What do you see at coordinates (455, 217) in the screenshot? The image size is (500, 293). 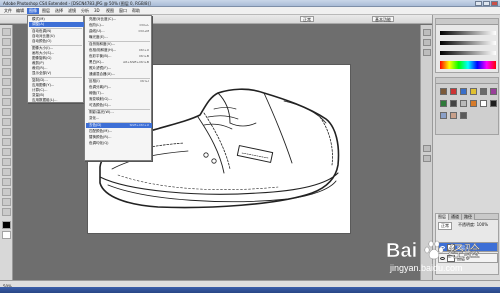 I see `tab-channels: 通道` at bounding box center [455, 217].